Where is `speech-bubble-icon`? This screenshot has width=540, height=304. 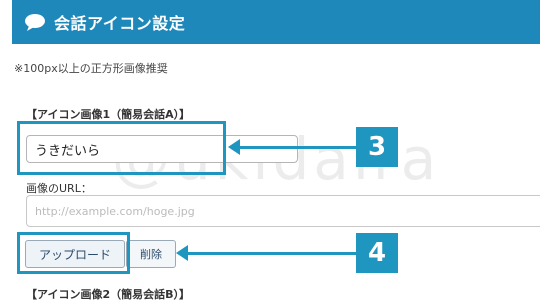
speech-bubble-icon is located at coordinates (35, 22).